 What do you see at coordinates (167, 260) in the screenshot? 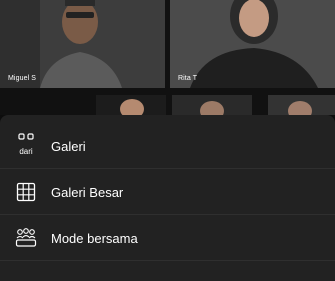
I see `menu-divider` at bounding box center [167, 260].